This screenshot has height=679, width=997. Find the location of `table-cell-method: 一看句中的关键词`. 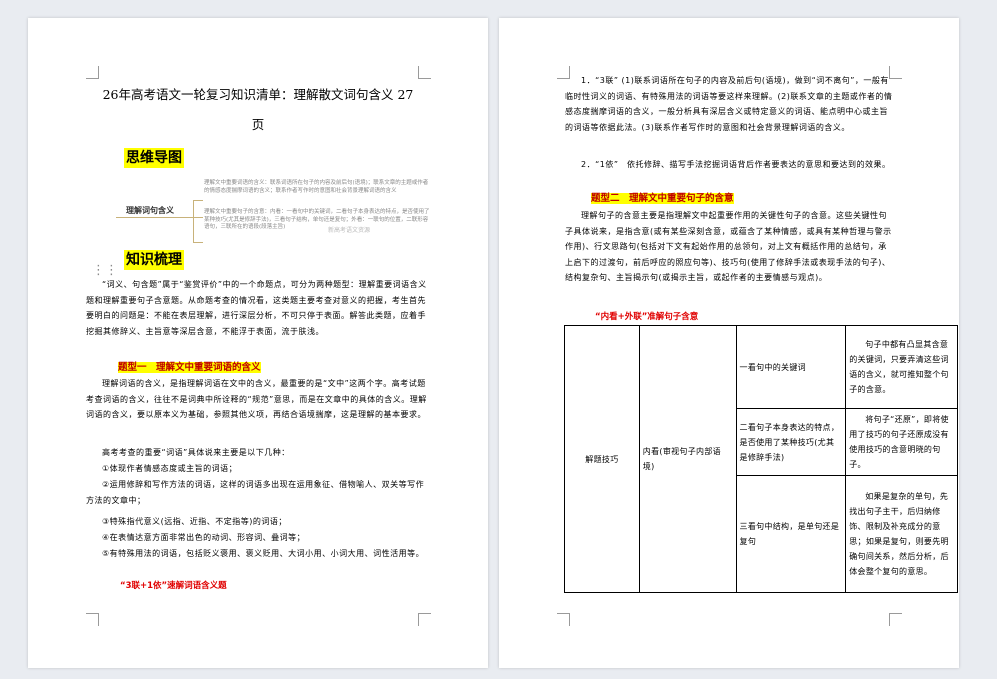

table-cell-method: 一看句中的关键词 is located at coordinates (791, 367).